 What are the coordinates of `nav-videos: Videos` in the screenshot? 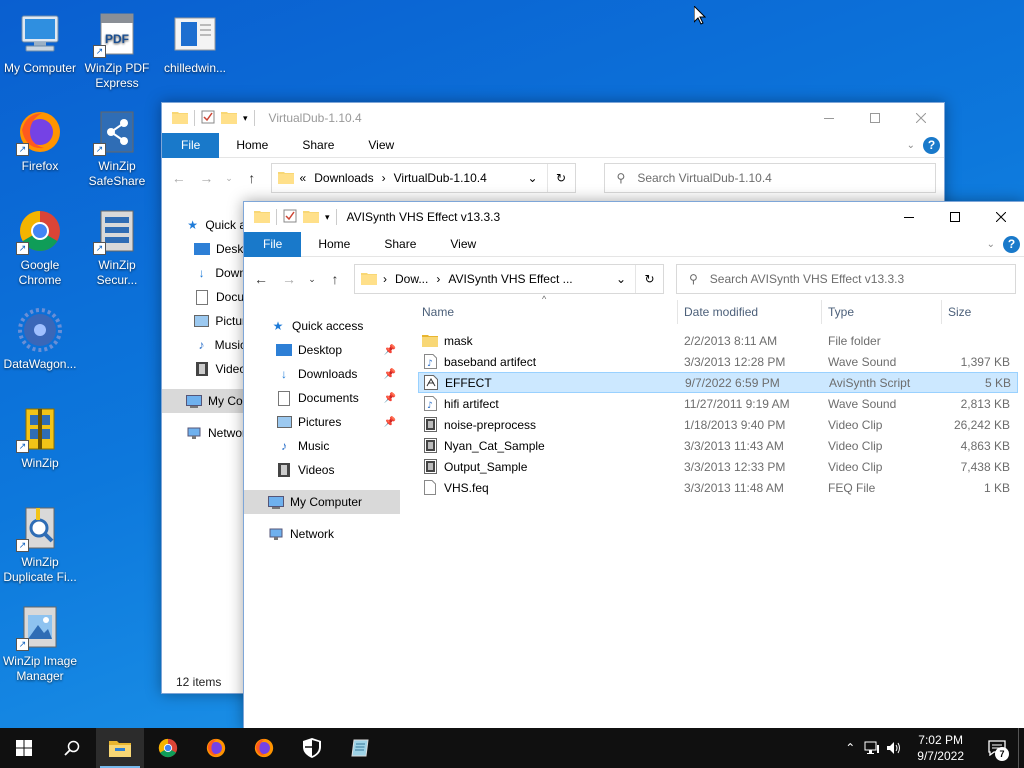 It's located at (322, 470).